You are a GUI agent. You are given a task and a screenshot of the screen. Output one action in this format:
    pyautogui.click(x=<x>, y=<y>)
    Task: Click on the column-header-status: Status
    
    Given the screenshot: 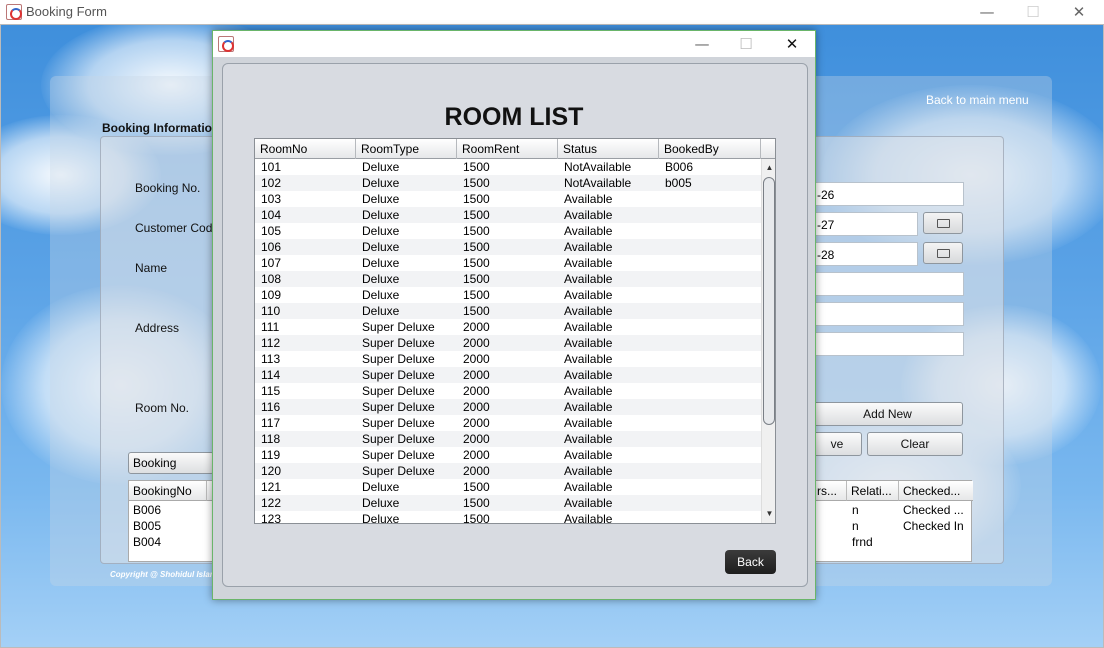 What is the action you would take?
    pyautogui.click(x=608, y=149)
    